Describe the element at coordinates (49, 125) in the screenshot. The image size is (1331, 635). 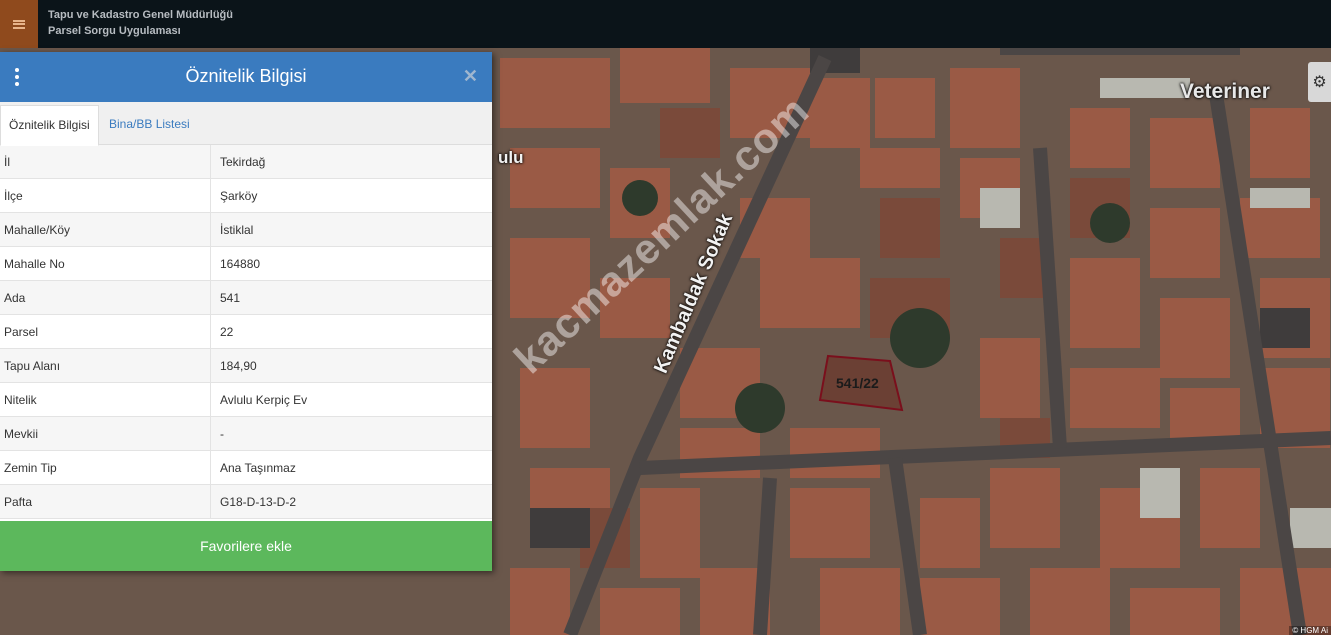
I see `tab-attribute-info: Öznitelik Bilgisi` at that location.